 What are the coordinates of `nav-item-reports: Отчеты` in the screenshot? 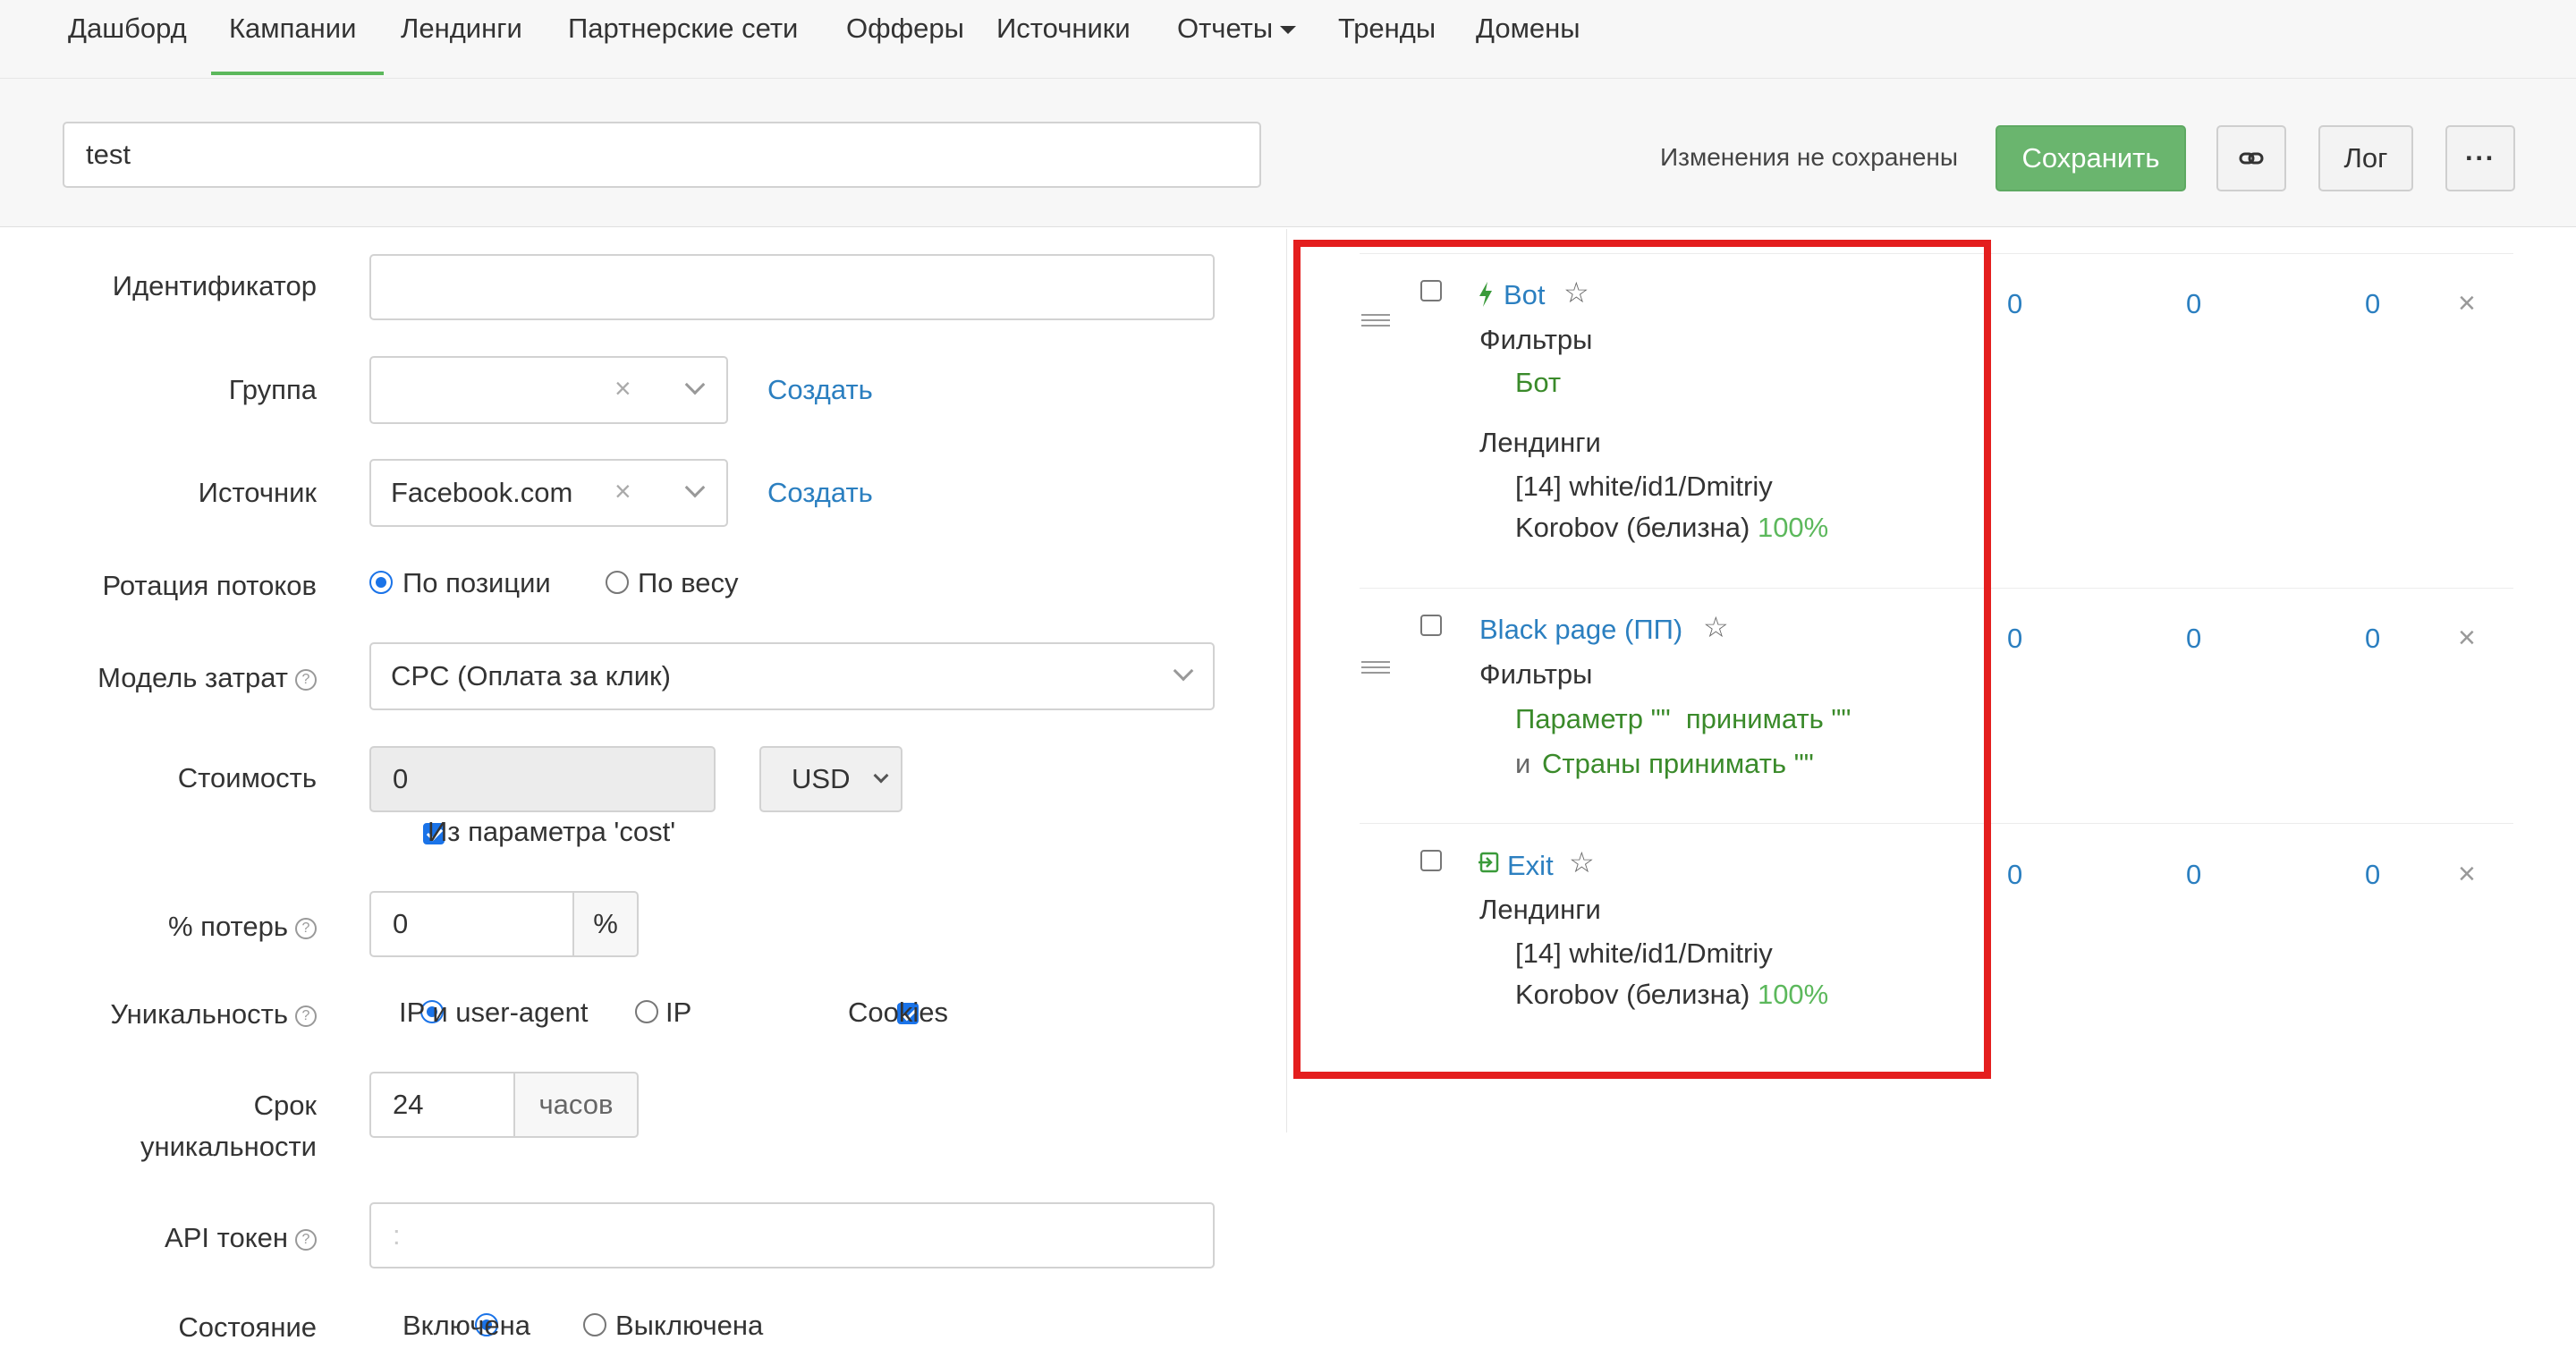 It's located at (1237, 29).